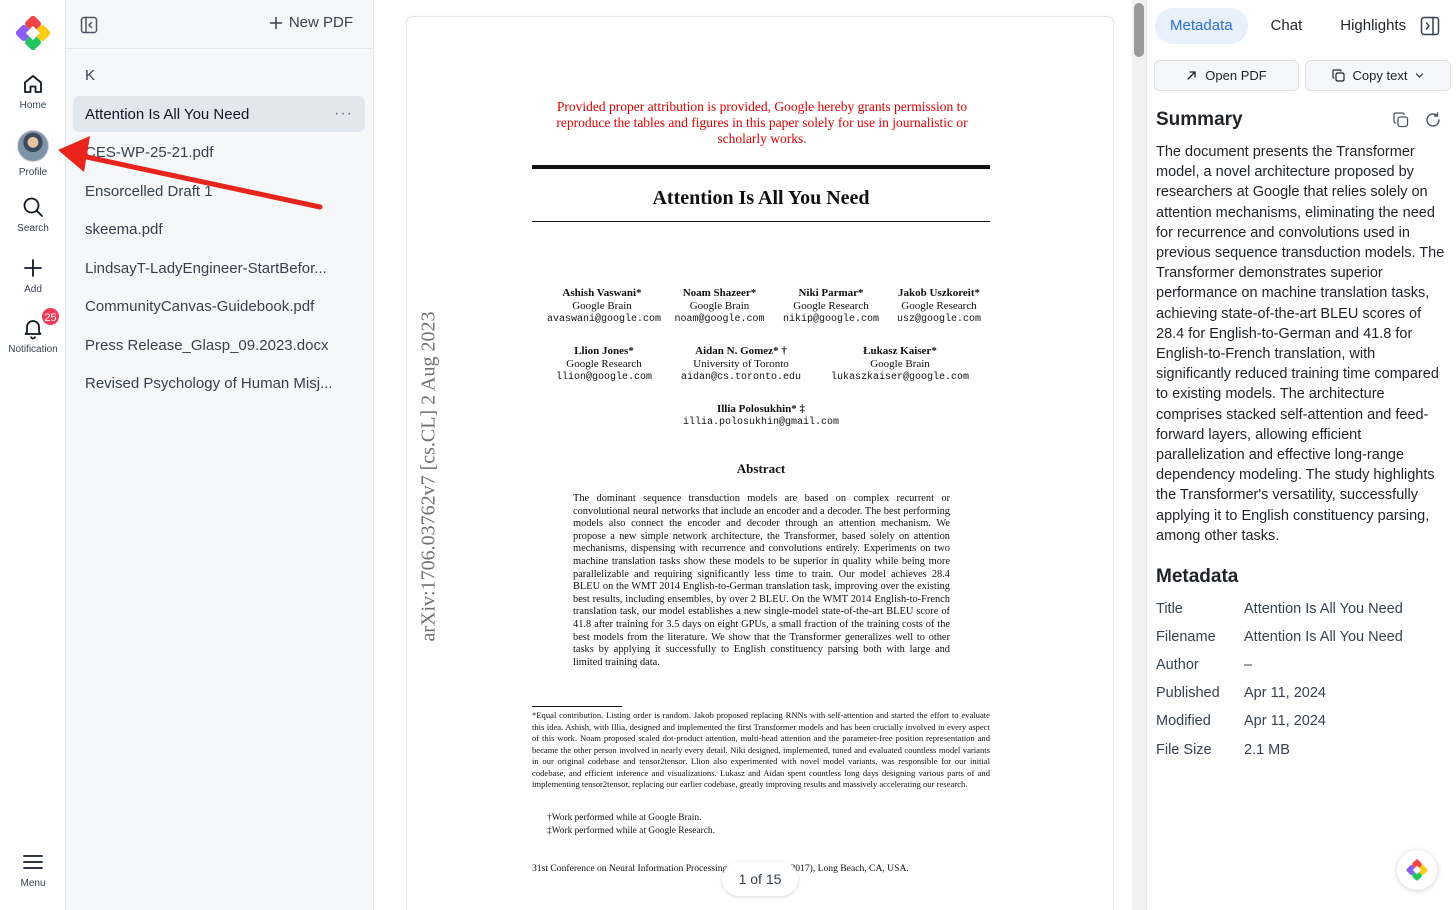 This screenshot has width=1456, height=910. What do you see at coordinates (149, 152) in the screenshot?
I see `file-item-label: CES-WP-25-21.pdf` at bounding box center [149, 152].